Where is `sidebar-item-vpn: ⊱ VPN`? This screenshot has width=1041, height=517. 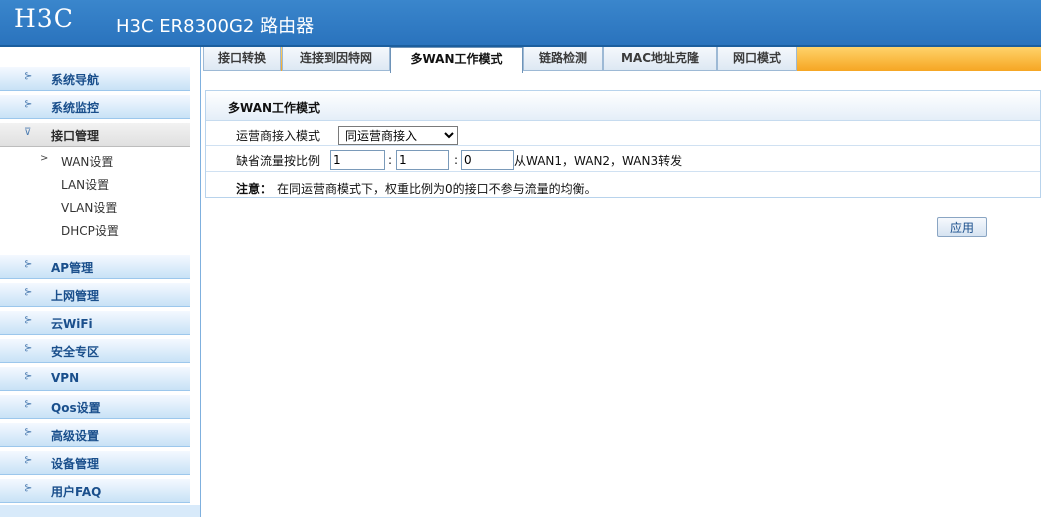
sidebar-item-vpn: ⊱ VPN is located at coordinates (95, 379).